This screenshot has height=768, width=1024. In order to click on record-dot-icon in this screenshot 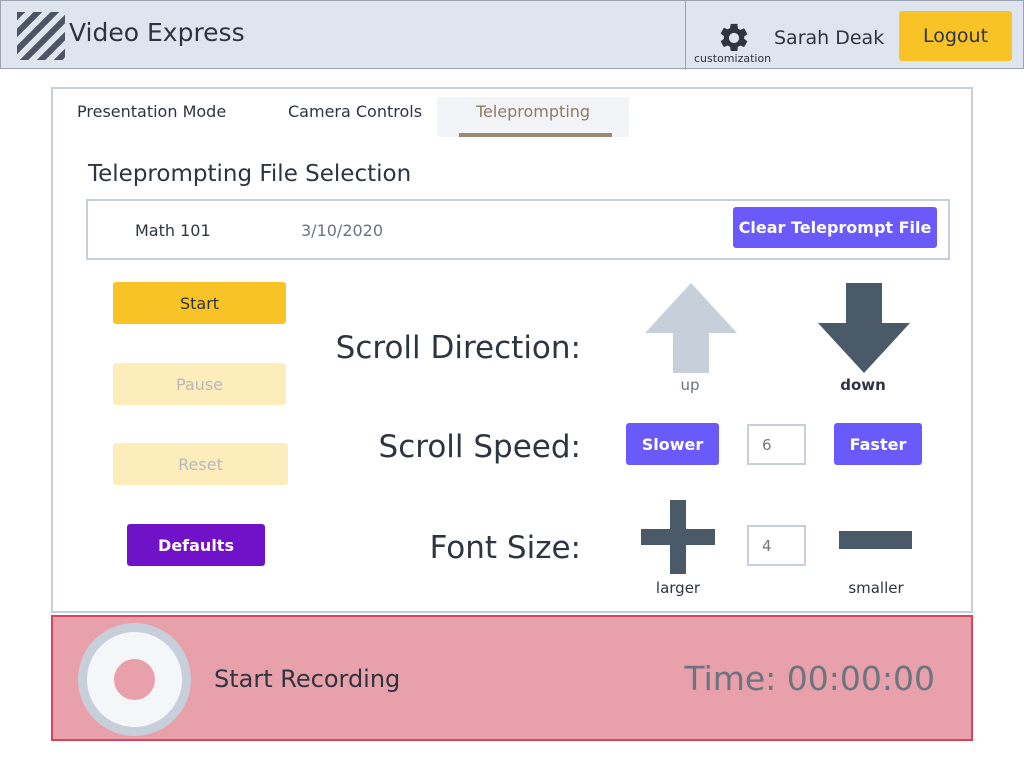, I will do `click(134, 679)`.